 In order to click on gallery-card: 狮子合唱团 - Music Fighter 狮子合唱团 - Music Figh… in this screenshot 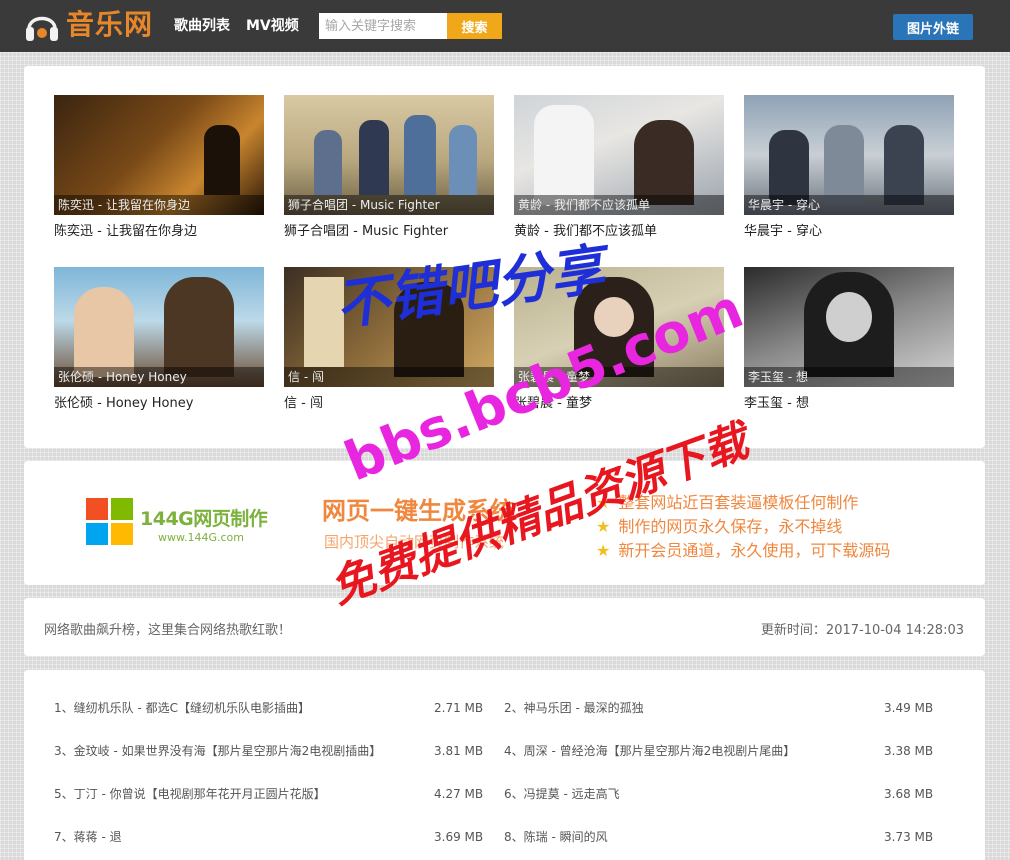, I will do `click(389, 168)`.